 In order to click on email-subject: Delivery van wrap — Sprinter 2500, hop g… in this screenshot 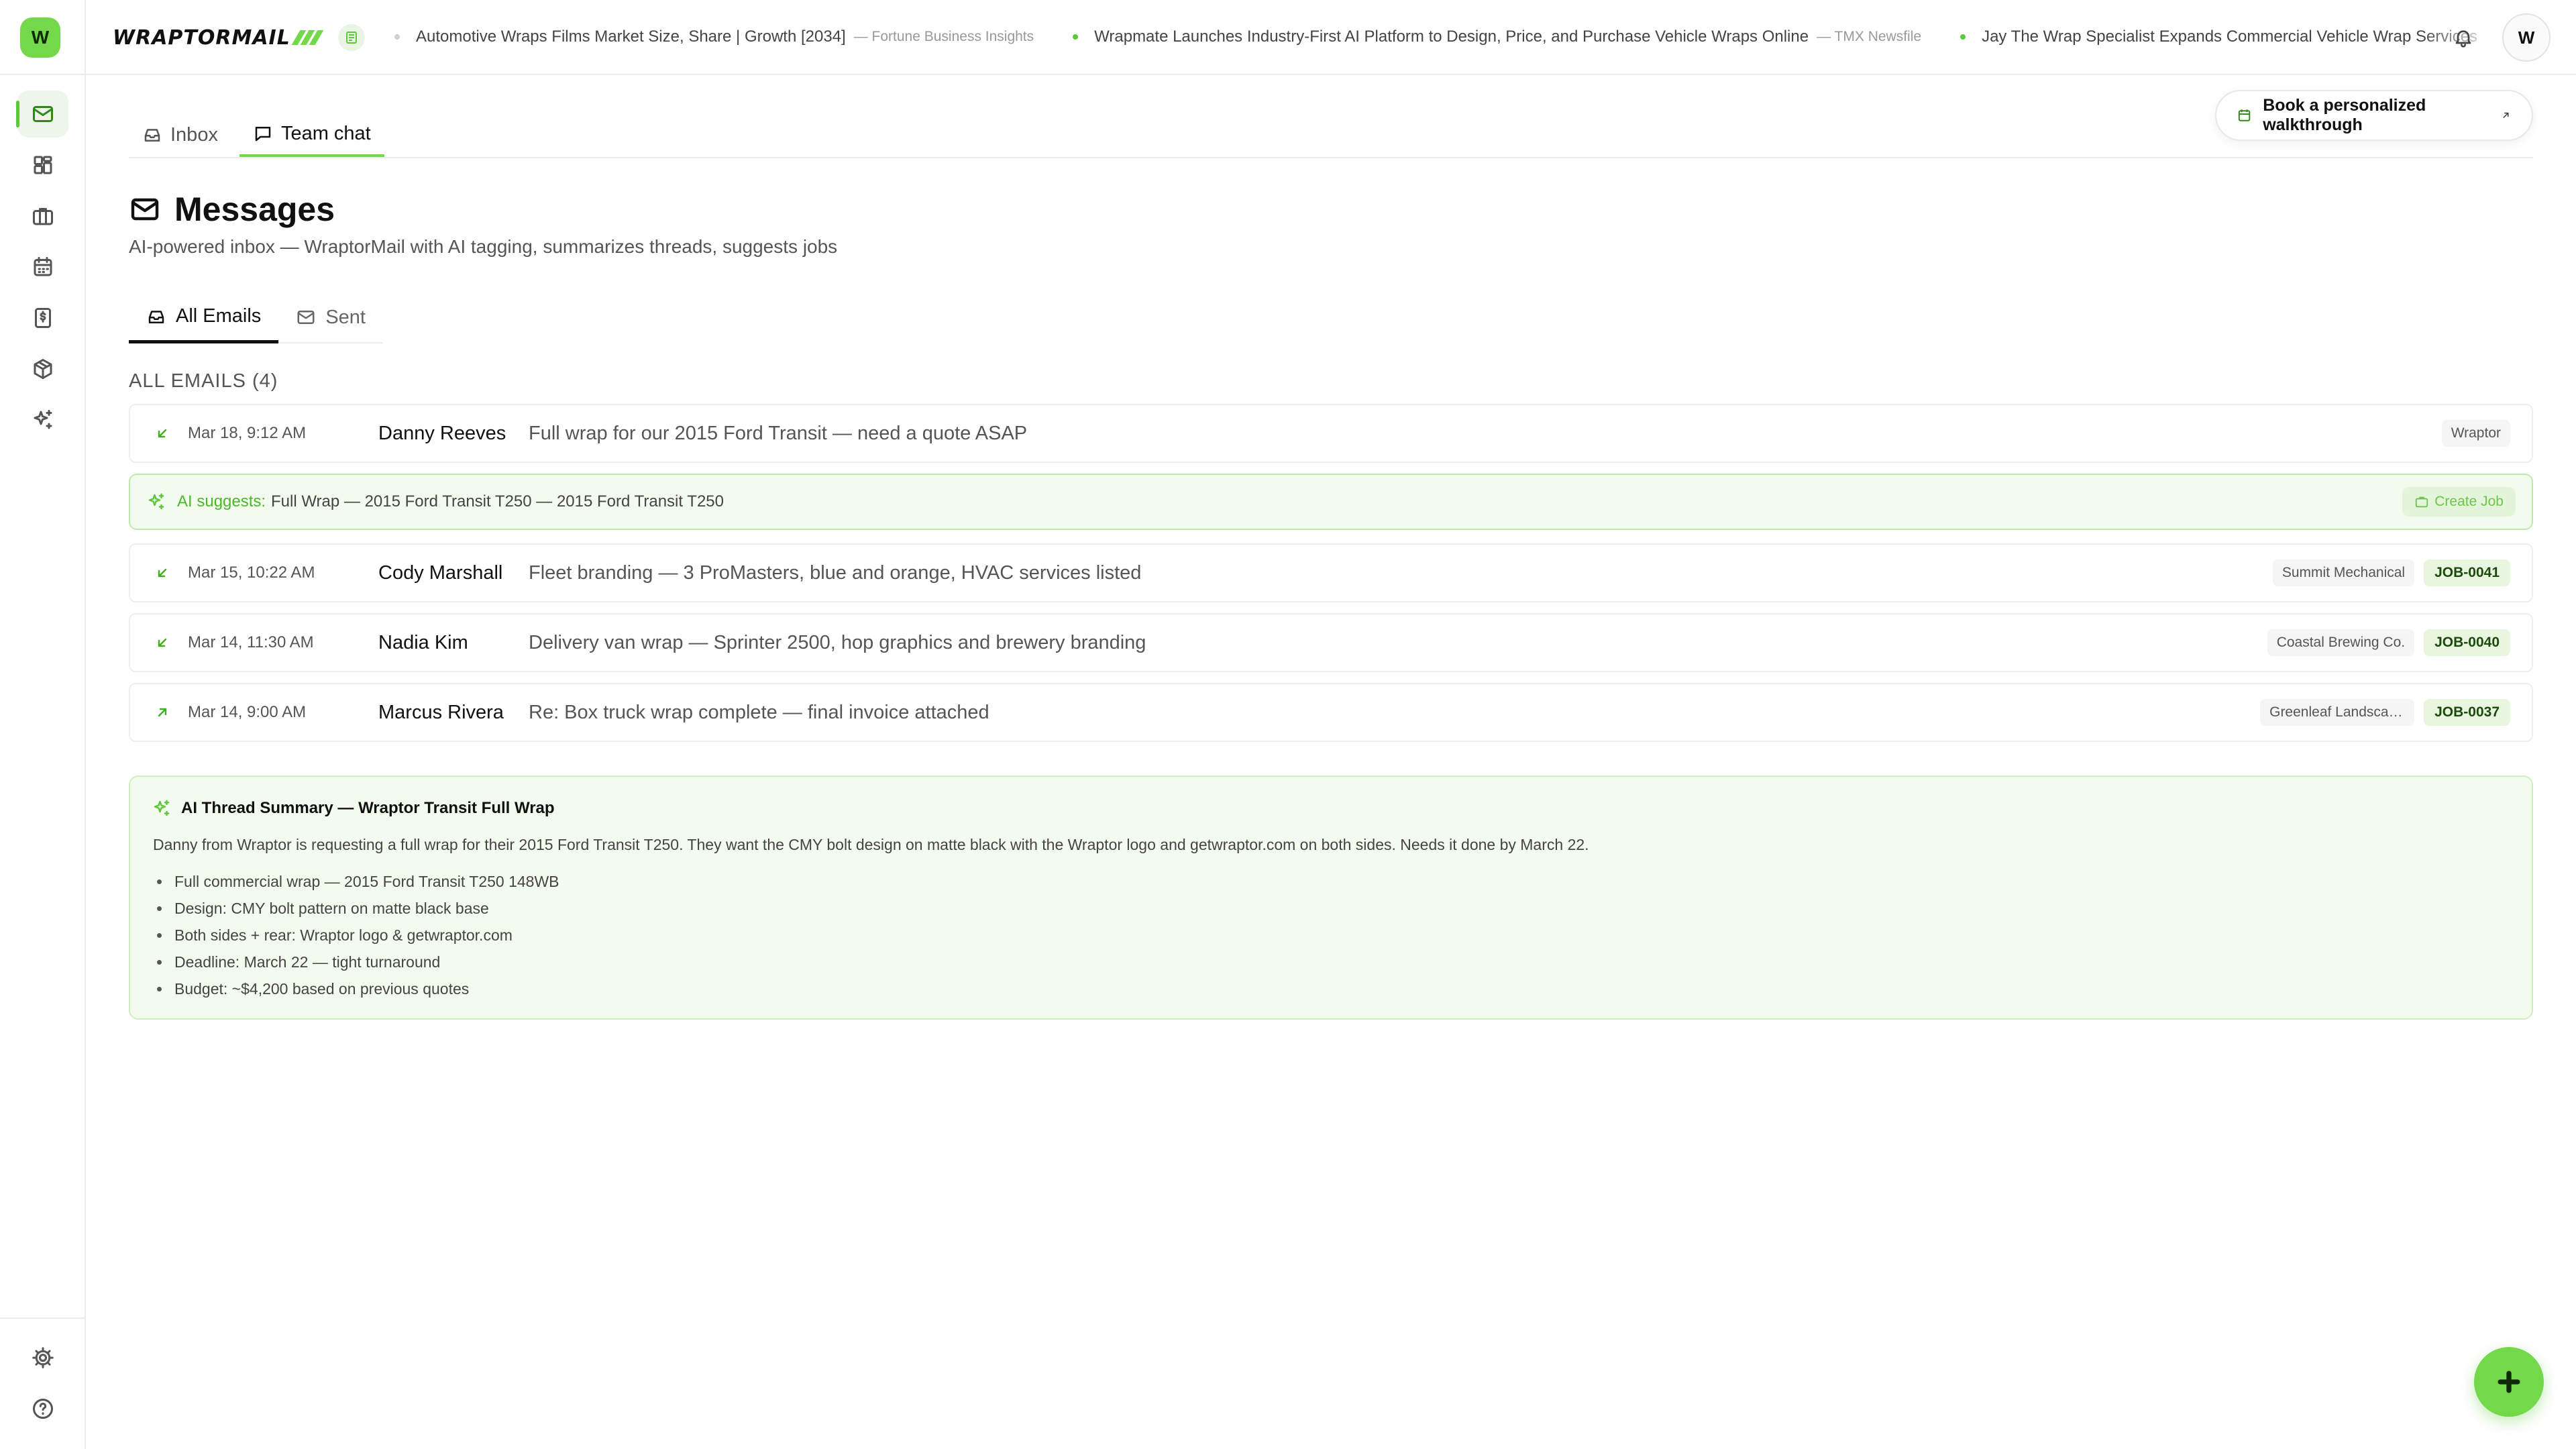, I will do `click(837, 642)`.